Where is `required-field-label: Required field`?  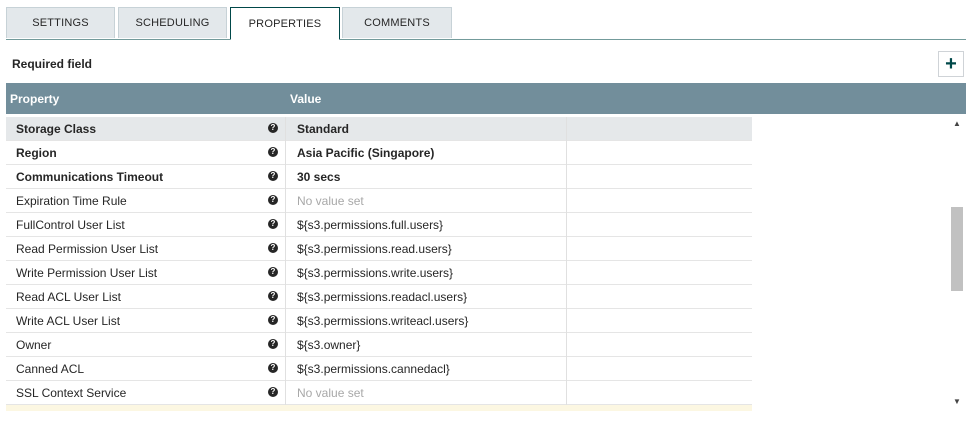 required-field-label: Required field is located at coordinates (52, 64).